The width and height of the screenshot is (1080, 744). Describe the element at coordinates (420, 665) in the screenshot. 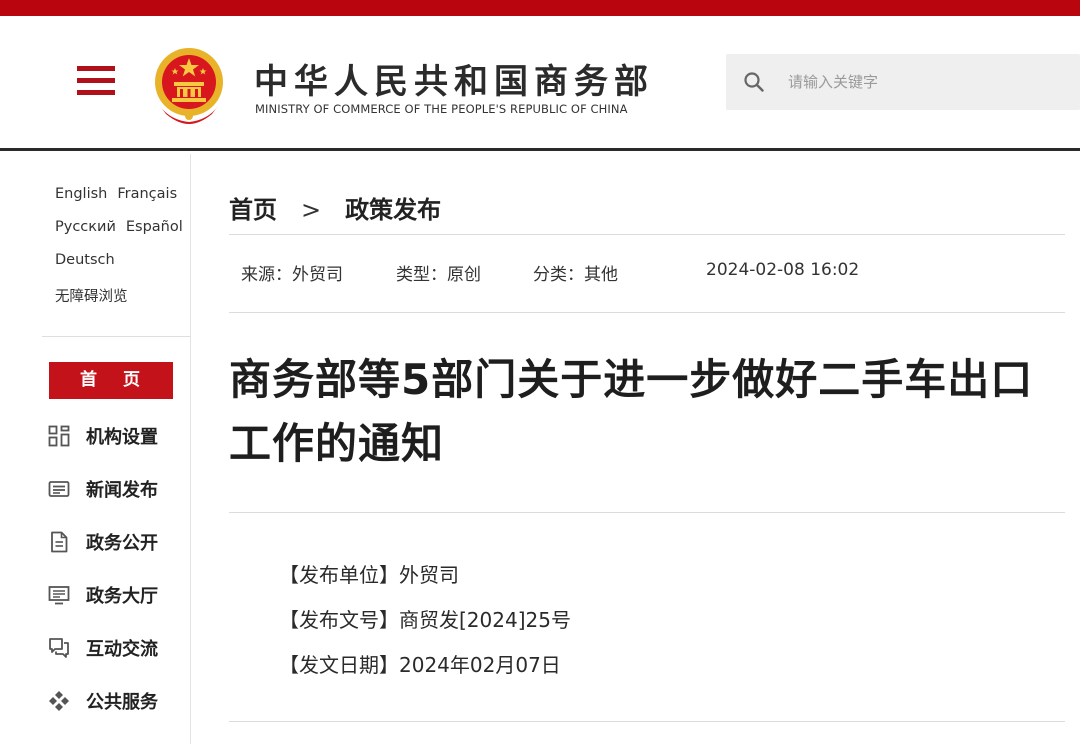

I see `info-issue-date: 【发文日期】2024年02月07日` at that location.